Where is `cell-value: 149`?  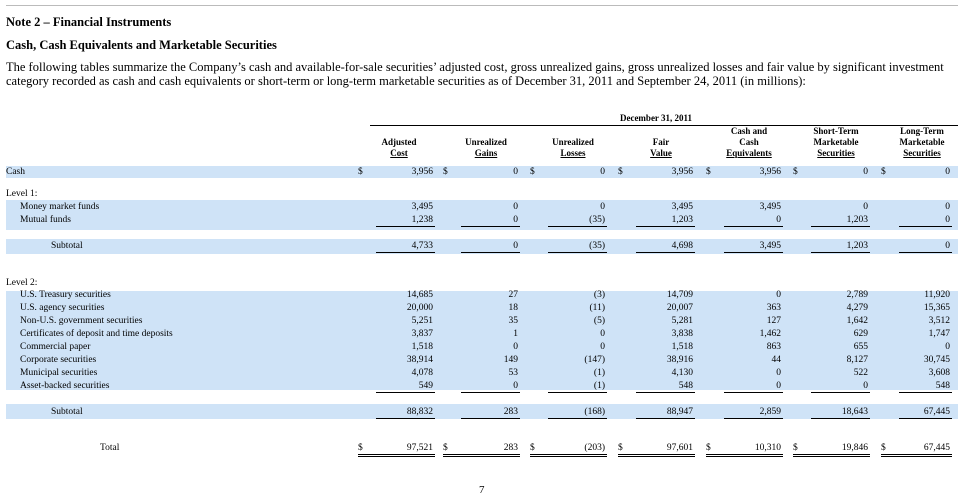 cell-value: 149 is located at coordinates (510, 360).